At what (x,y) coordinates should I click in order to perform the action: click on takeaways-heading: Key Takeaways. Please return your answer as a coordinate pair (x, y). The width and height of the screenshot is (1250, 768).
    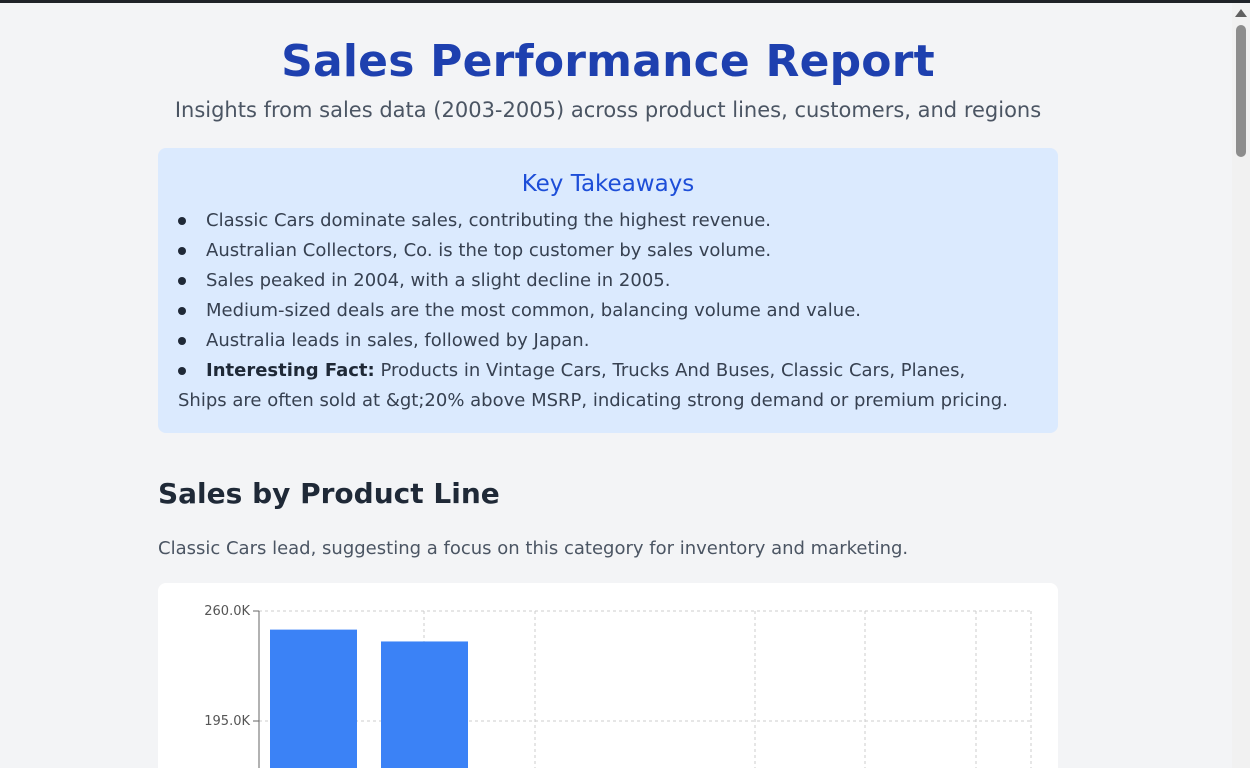
    Looking at the image, I should click on (608, 184).